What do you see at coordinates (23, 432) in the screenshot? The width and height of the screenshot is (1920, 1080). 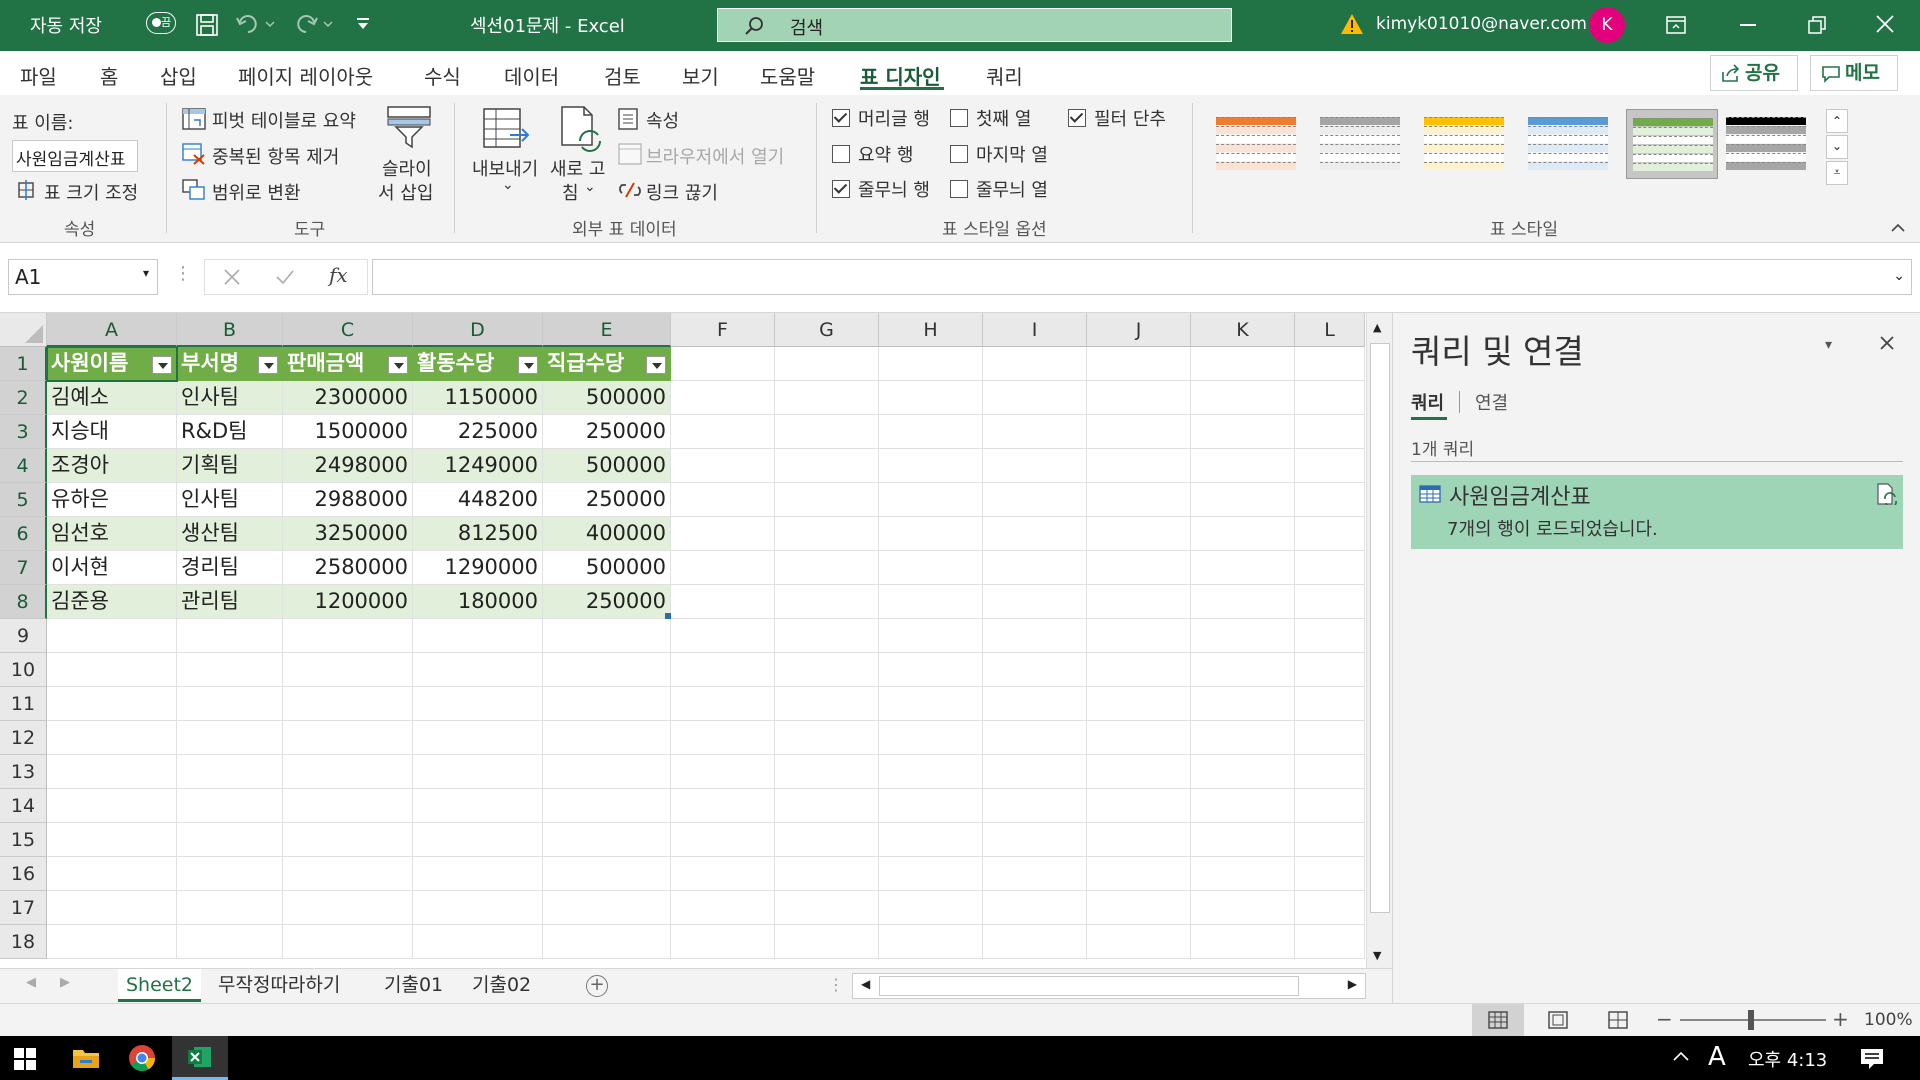 I see `row-header: 3` at bounding box center [23, 432].